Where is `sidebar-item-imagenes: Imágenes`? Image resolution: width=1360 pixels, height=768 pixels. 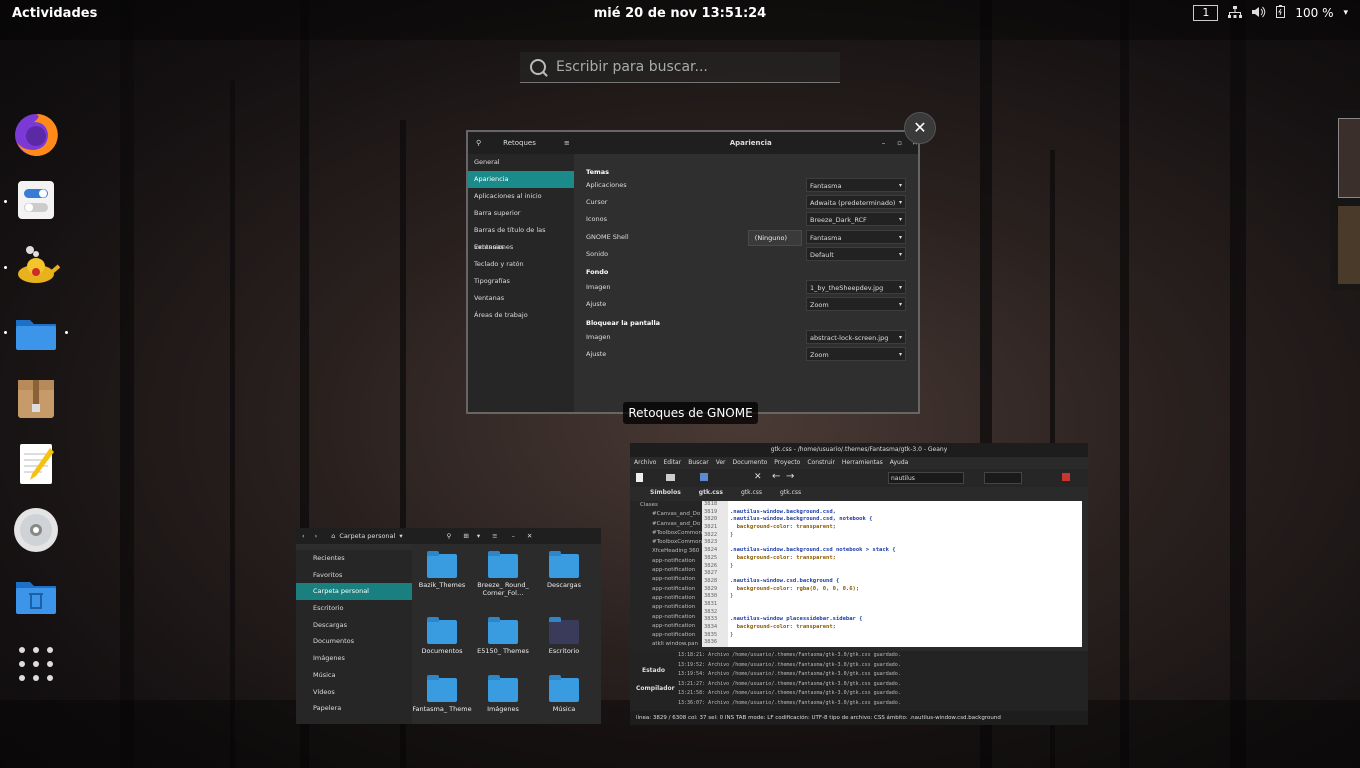 sidebar-item-imagenes: Imágenes is located at coordinates (354, 658).